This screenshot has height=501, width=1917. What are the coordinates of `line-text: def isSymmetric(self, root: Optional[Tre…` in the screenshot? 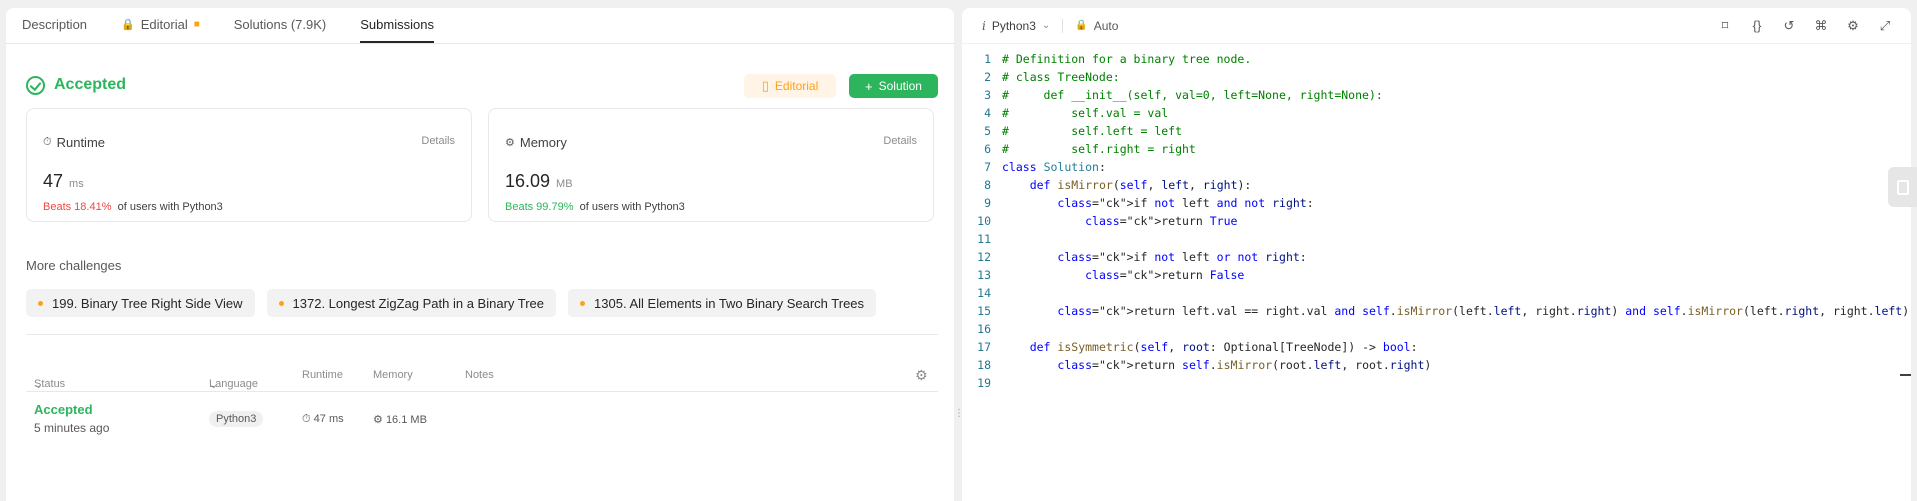 It's located at (1223, 347).